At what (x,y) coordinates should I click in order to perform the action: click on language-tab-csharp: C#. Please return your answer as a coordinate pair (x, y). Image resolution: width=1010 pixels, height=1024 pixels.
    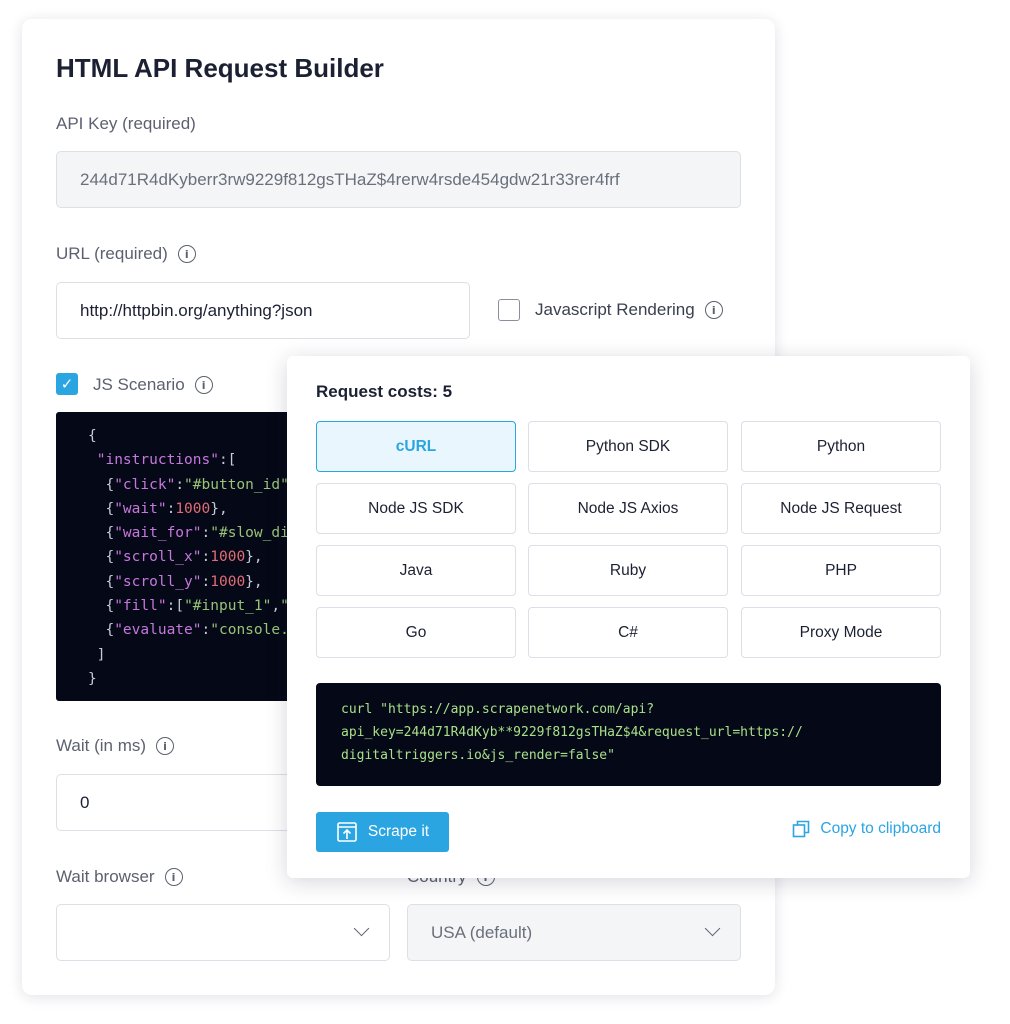
    Looking at the image, I should click on (628, 632).